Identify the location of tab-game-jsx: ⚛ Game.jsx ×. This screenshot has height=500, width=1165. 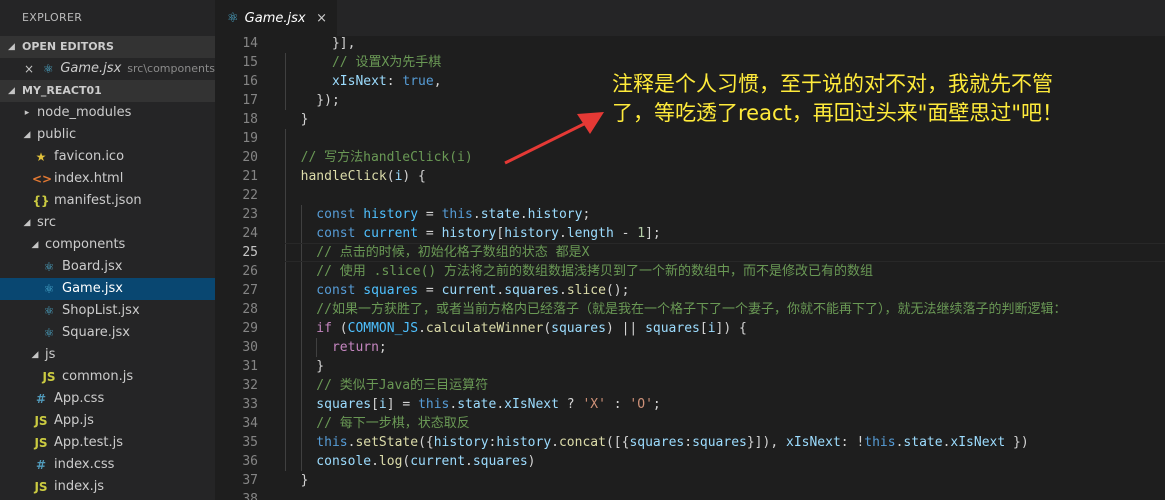
(276, 18).